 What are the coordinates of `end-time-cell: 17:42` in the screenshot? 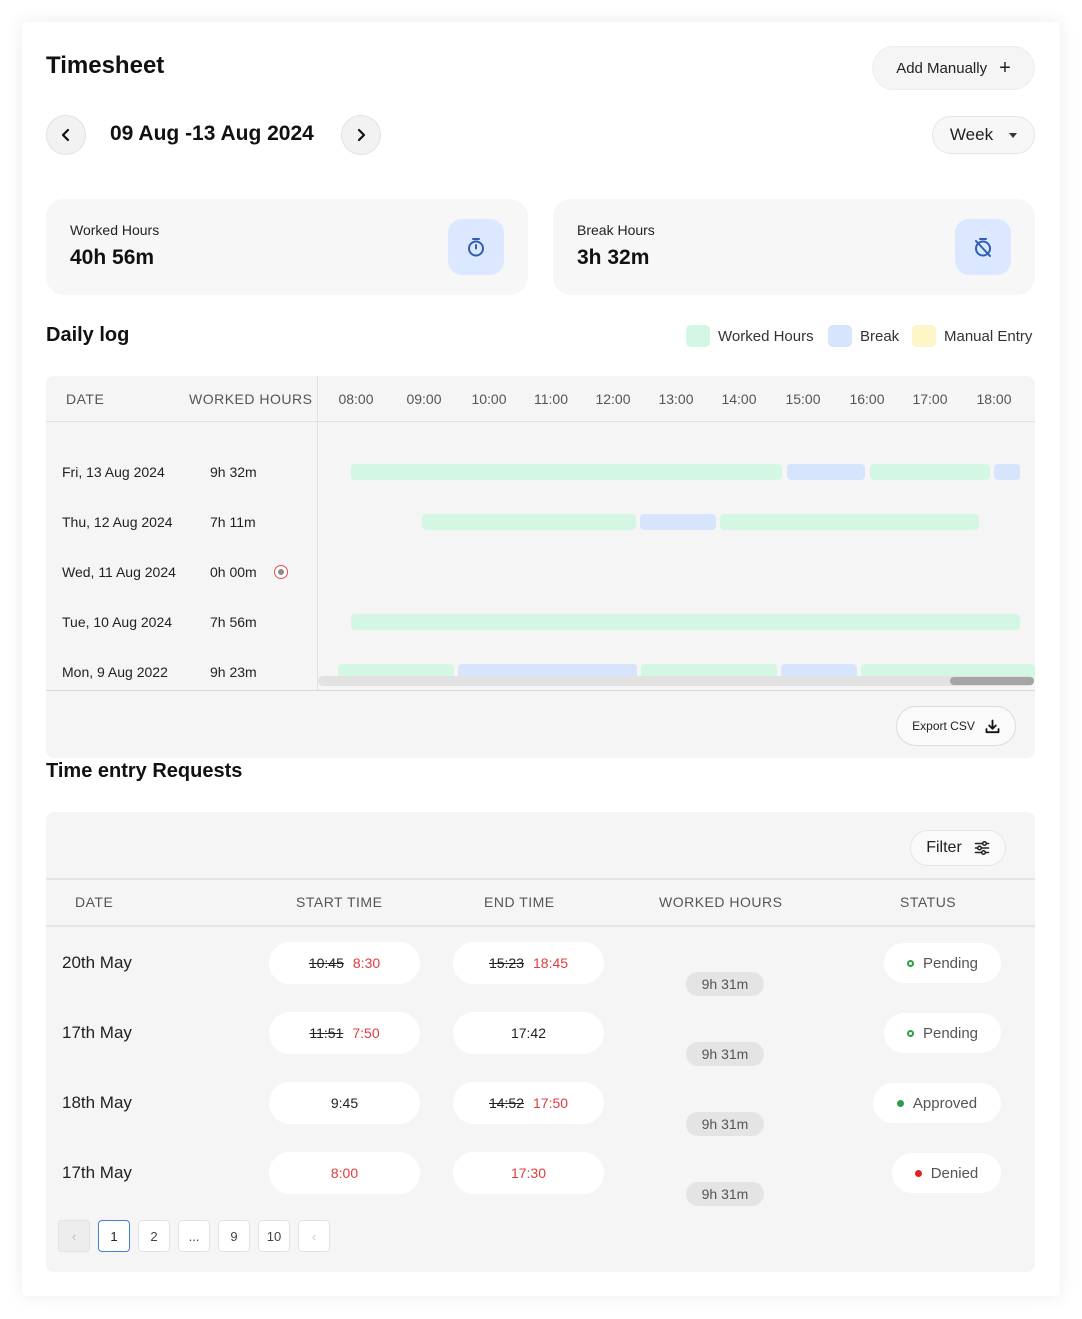 It's located at (528, 1033).